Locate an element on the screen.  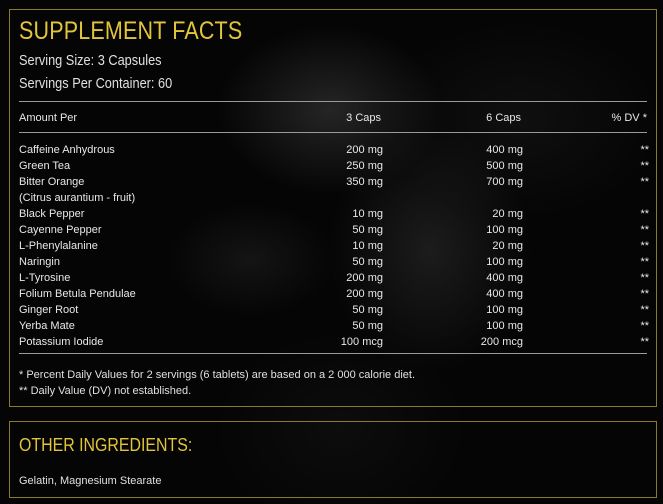
table-row: Folium Betula Pendulae 200 mg 400 mg ** is located at coordinates (334, 296).